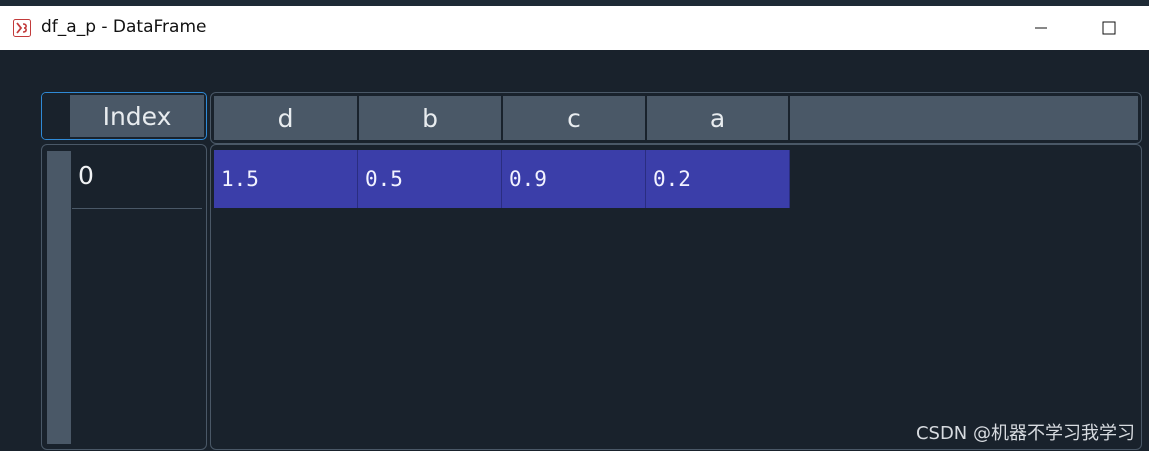 This screenshot has height=451, width=1149. I want to click on index-header: Index, so click(124, 116).